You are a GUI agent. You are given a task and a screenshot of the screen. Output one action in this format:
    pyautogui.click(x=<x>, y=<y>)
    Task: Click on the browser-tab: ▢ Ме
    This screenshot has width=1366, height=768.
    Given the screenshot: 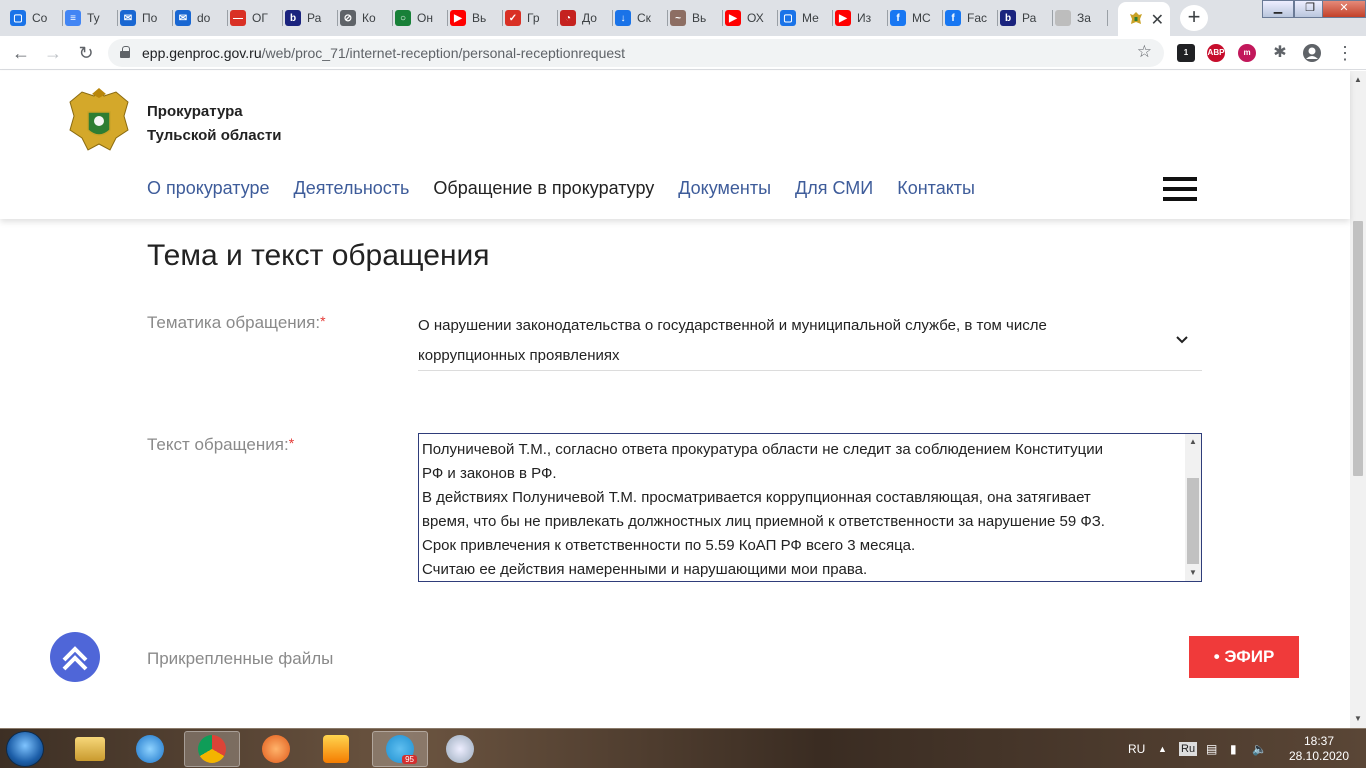 What is the action you would take?
    pyautogui.click(x=804, y=18)
    